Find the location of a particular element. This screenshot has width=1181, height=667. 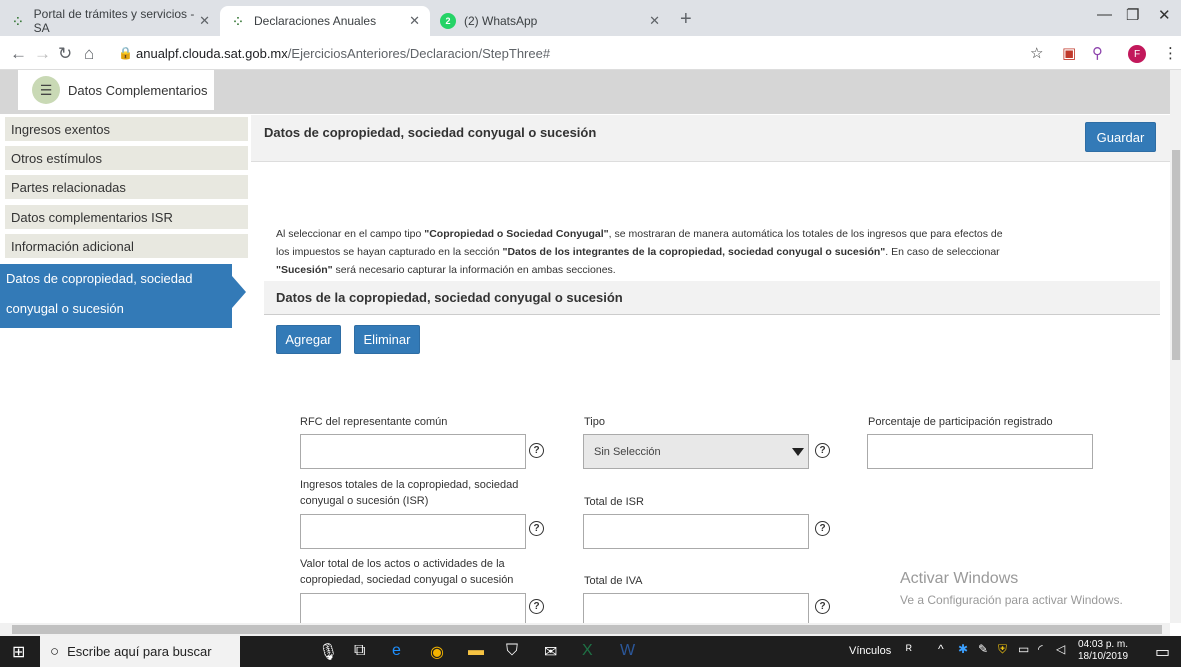

microphone-icon: 🎙 is located at coordinates (328, 652).